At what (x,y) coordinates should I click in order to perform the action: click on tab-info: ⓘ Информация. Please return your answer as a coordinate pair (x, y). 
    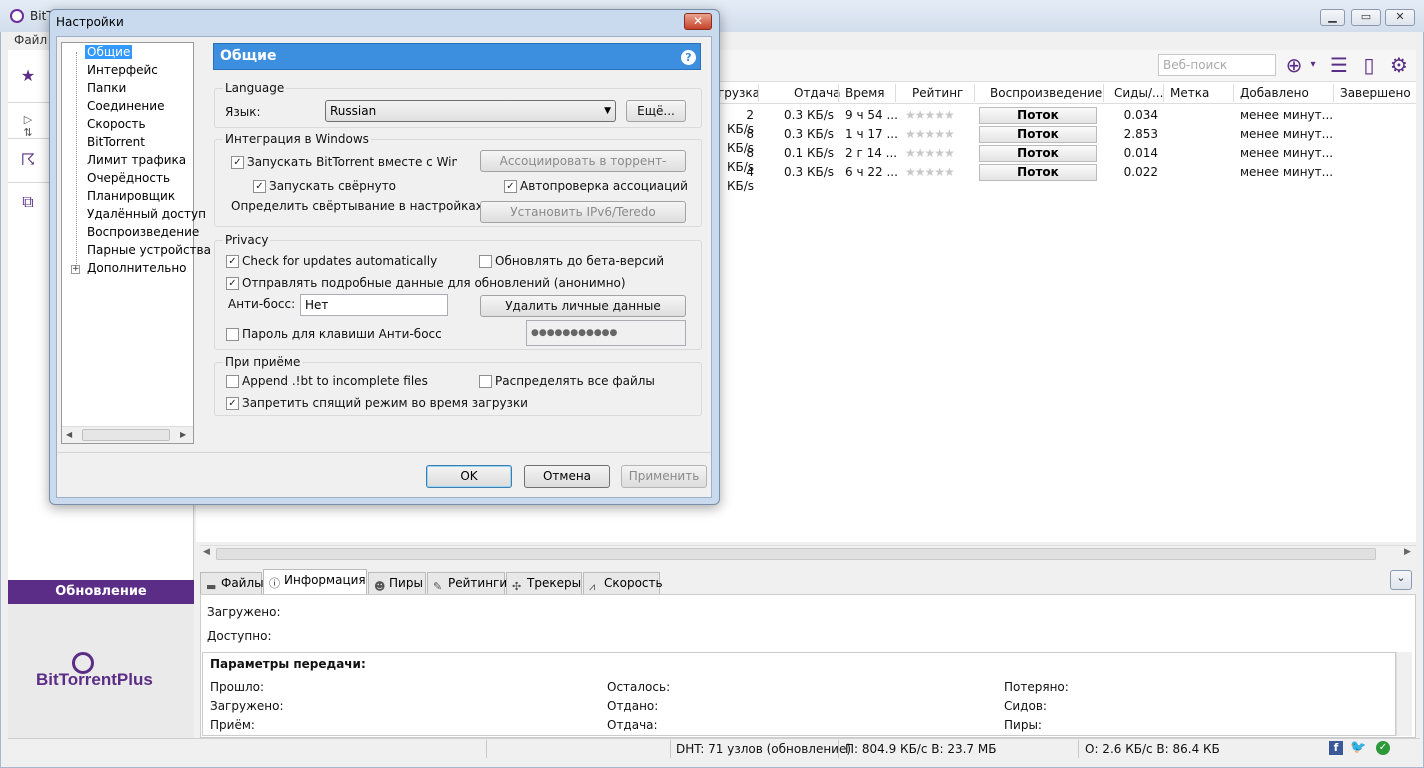
    Looking at the image, I should click on (315, 582).